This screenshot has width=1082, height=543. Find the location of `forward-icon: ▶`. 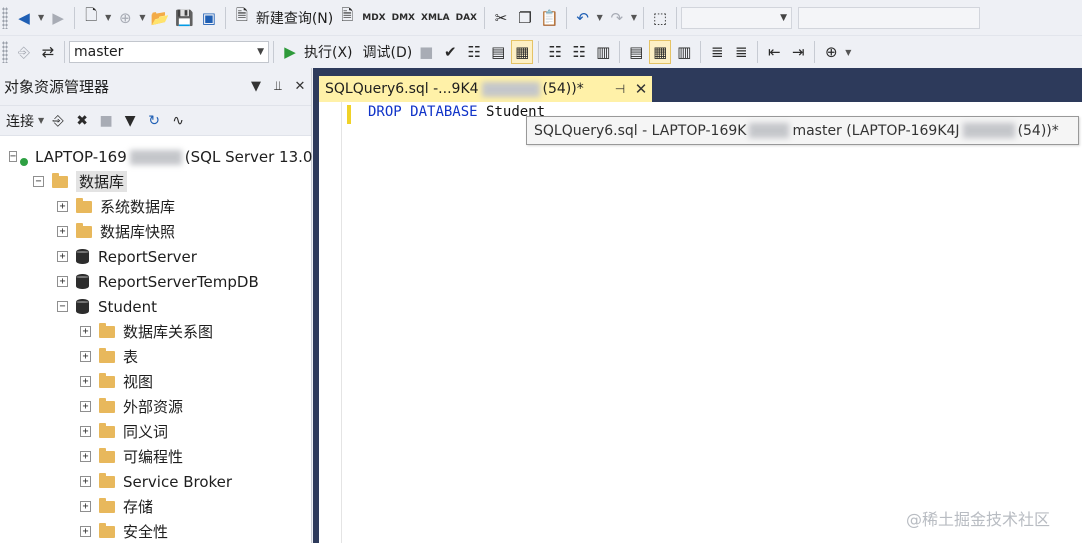

forward-icon: ▶ is located at coordinates (58, 18).